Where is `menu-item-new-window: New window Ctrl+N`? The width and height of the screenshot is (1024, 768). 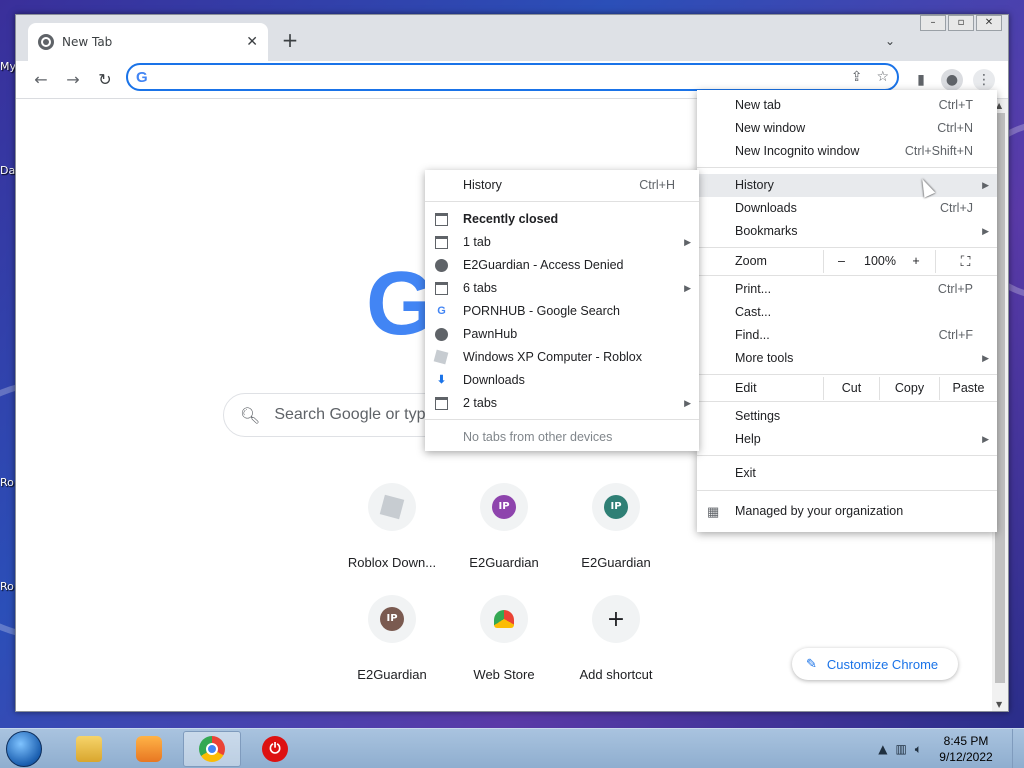
menu-item-new-window: New window Ctrl+N is located at coordinates (847, 128).